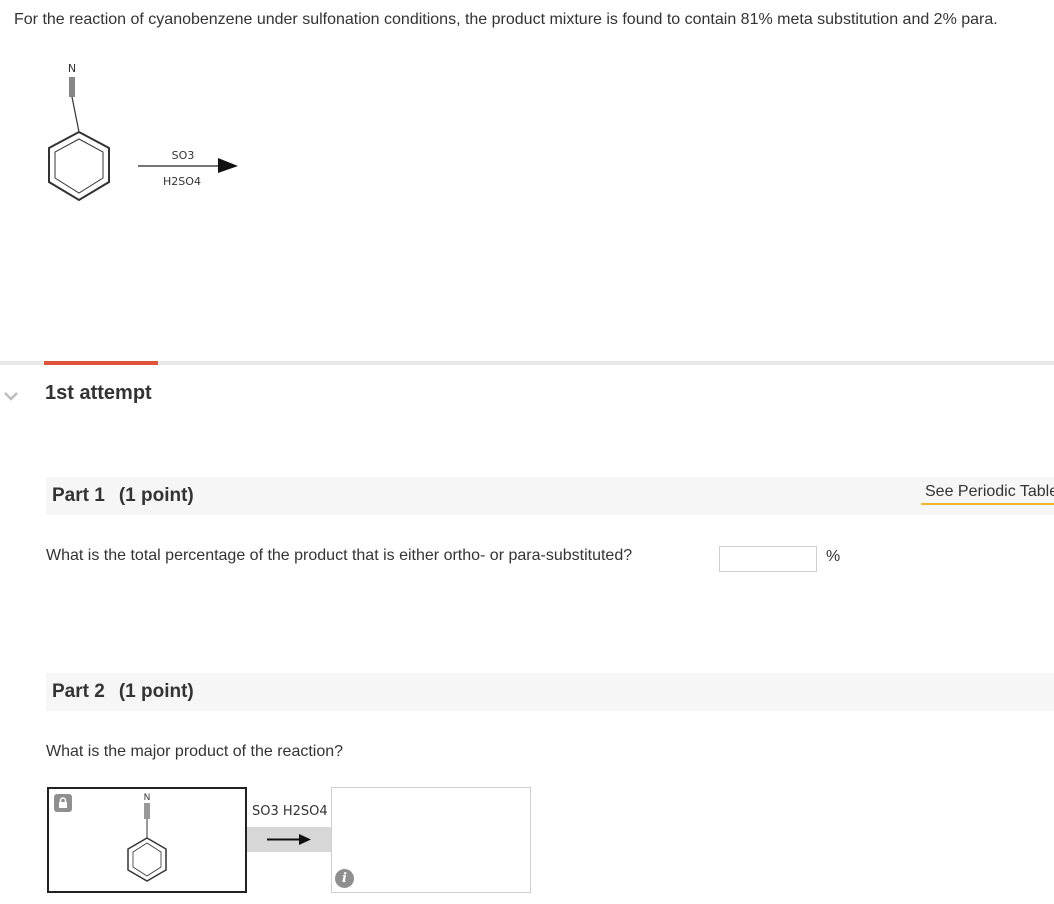 The height and width of the screenshot is (904, 1054). Describe the element at coordinates (147, 798) in the screenshot. I see `svg-text: N` at that location.